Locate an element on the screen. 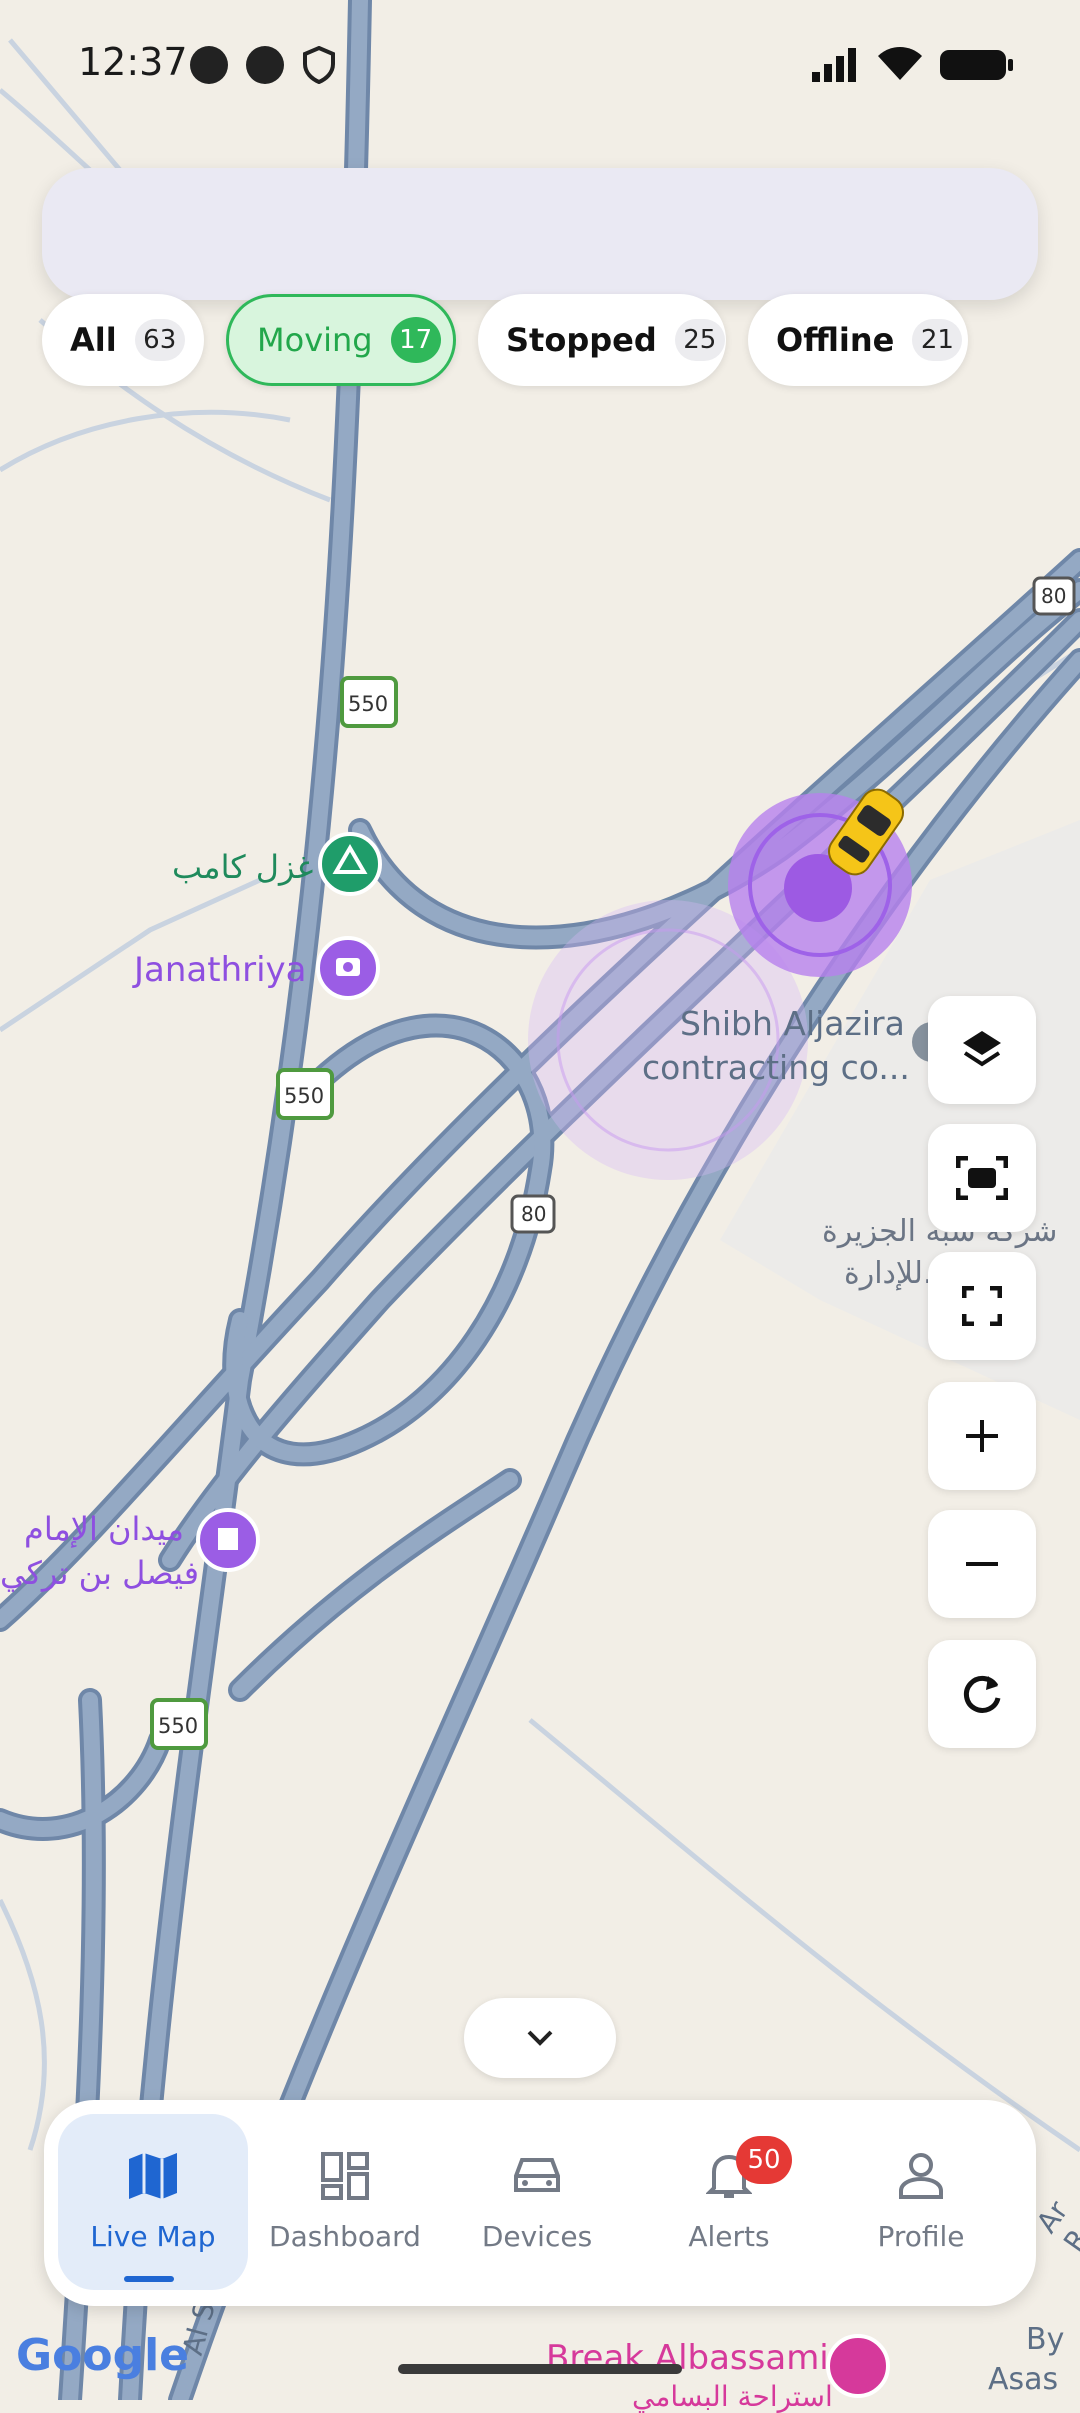  nav-item-label: Profile is located at coordinates (921, 2236).